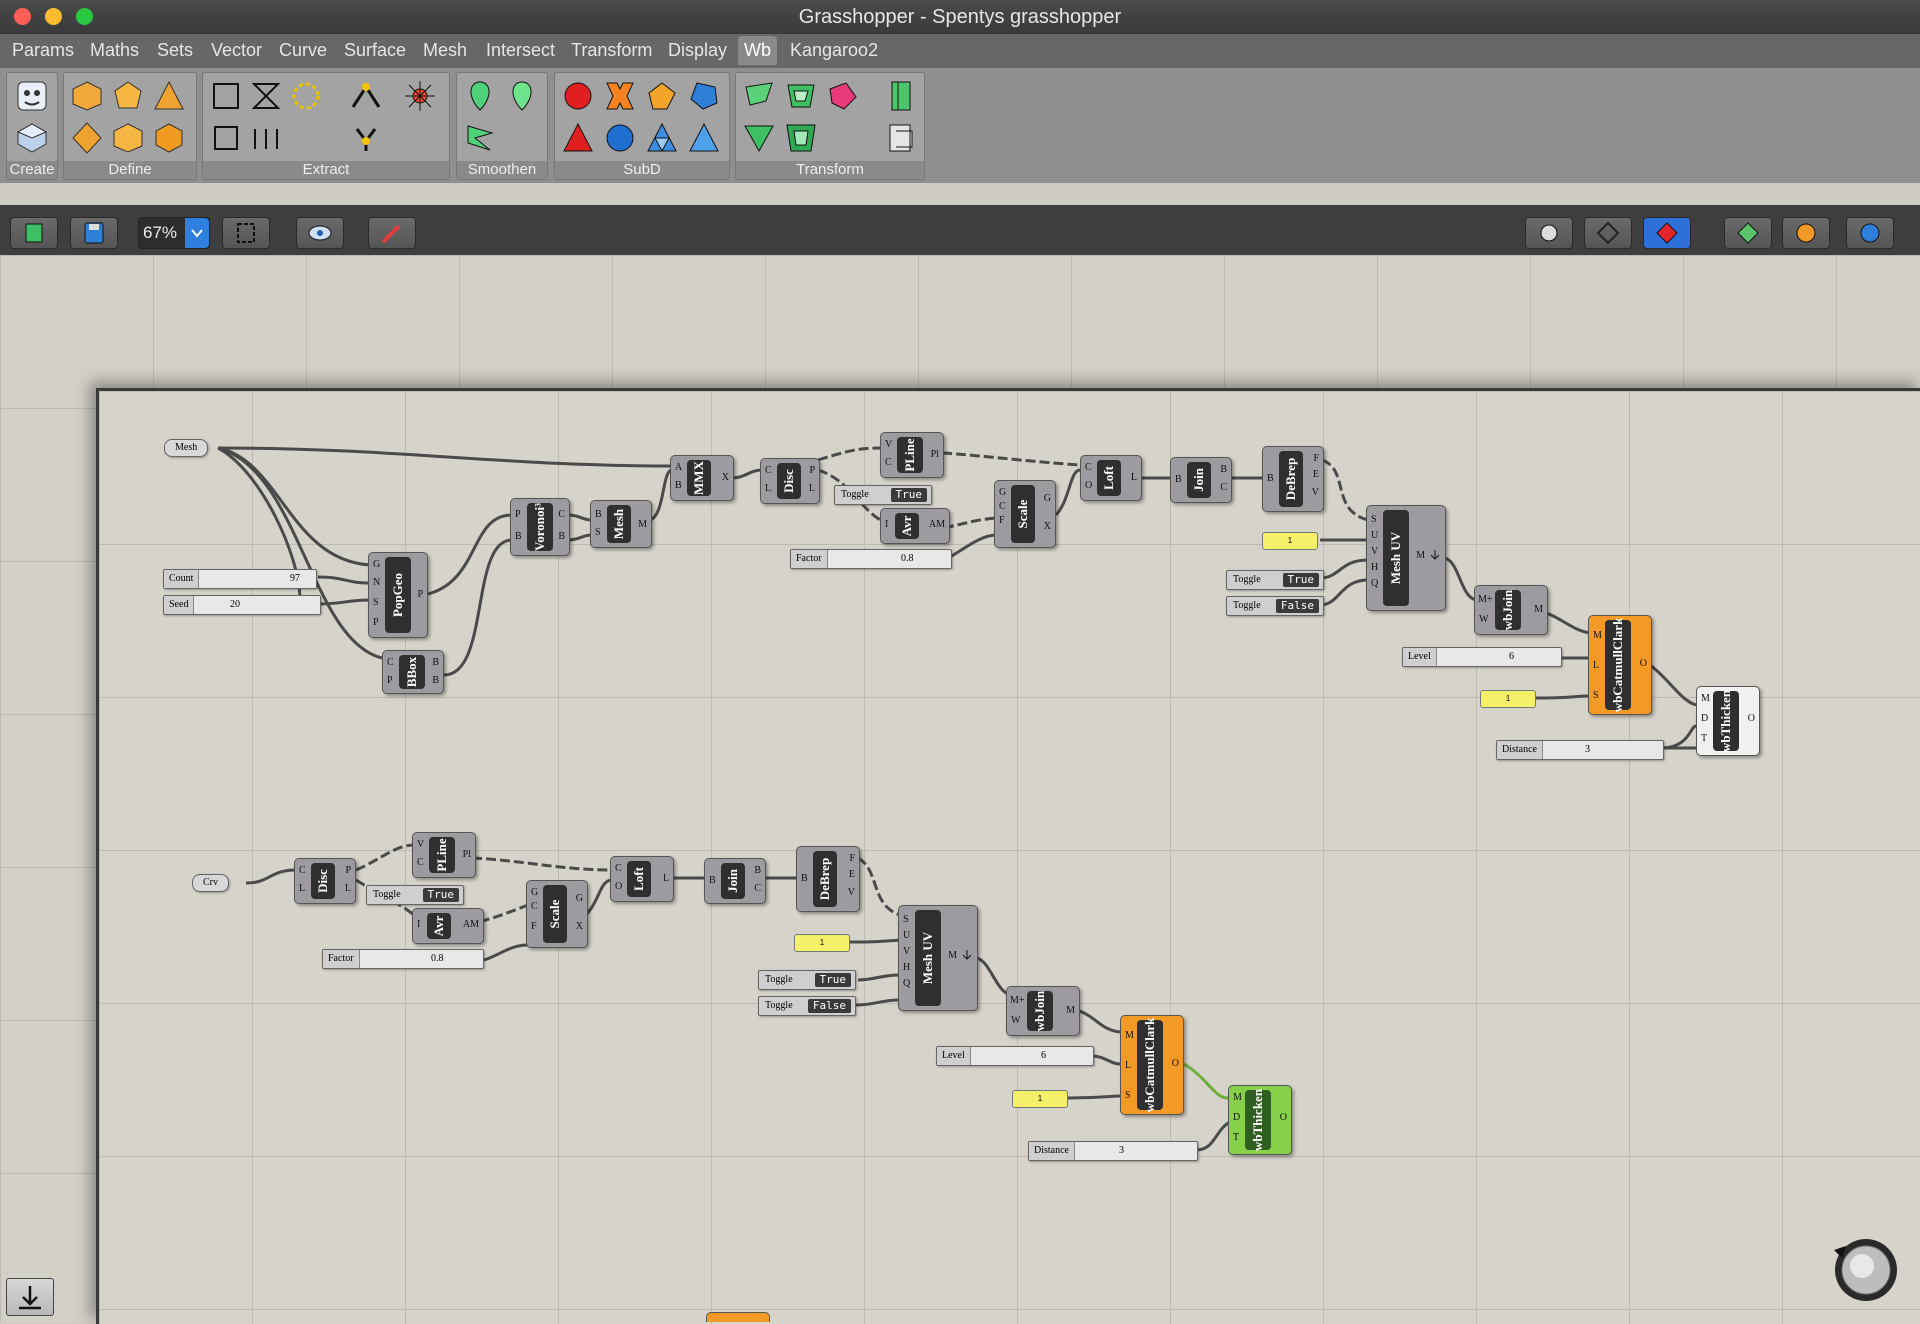 The image size is (1920, 1324). Describe the element at coordinates (1111, 478) in the screenshot. I see `loft-component: C O Loft L` at that location.